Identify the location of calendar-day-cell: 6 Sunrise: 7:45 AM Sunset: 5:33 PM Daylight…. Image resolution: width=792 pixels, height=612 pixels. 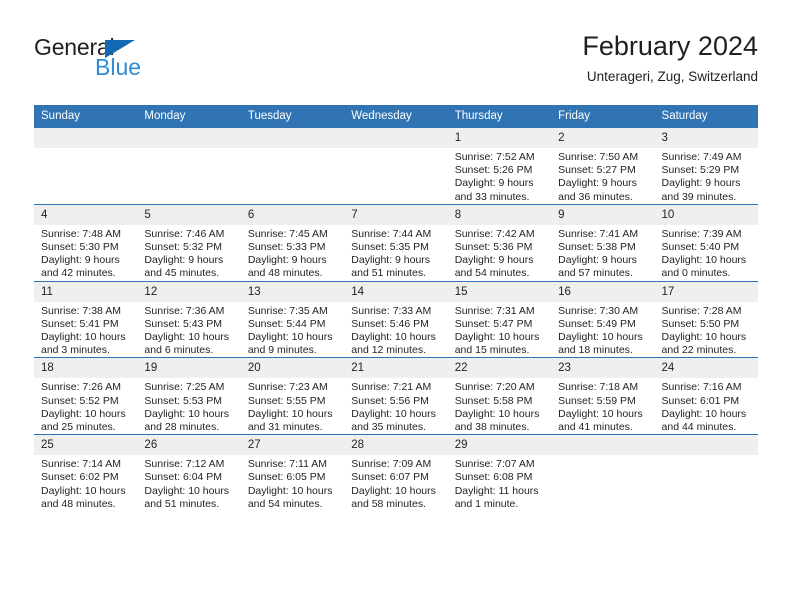
(292, 242).